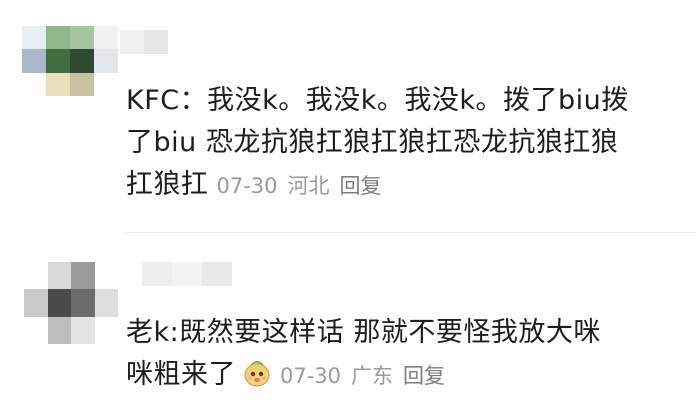  I want to click on comment-text-line: 扛狼扛 07-30 河北 回复, so click(406, 185).